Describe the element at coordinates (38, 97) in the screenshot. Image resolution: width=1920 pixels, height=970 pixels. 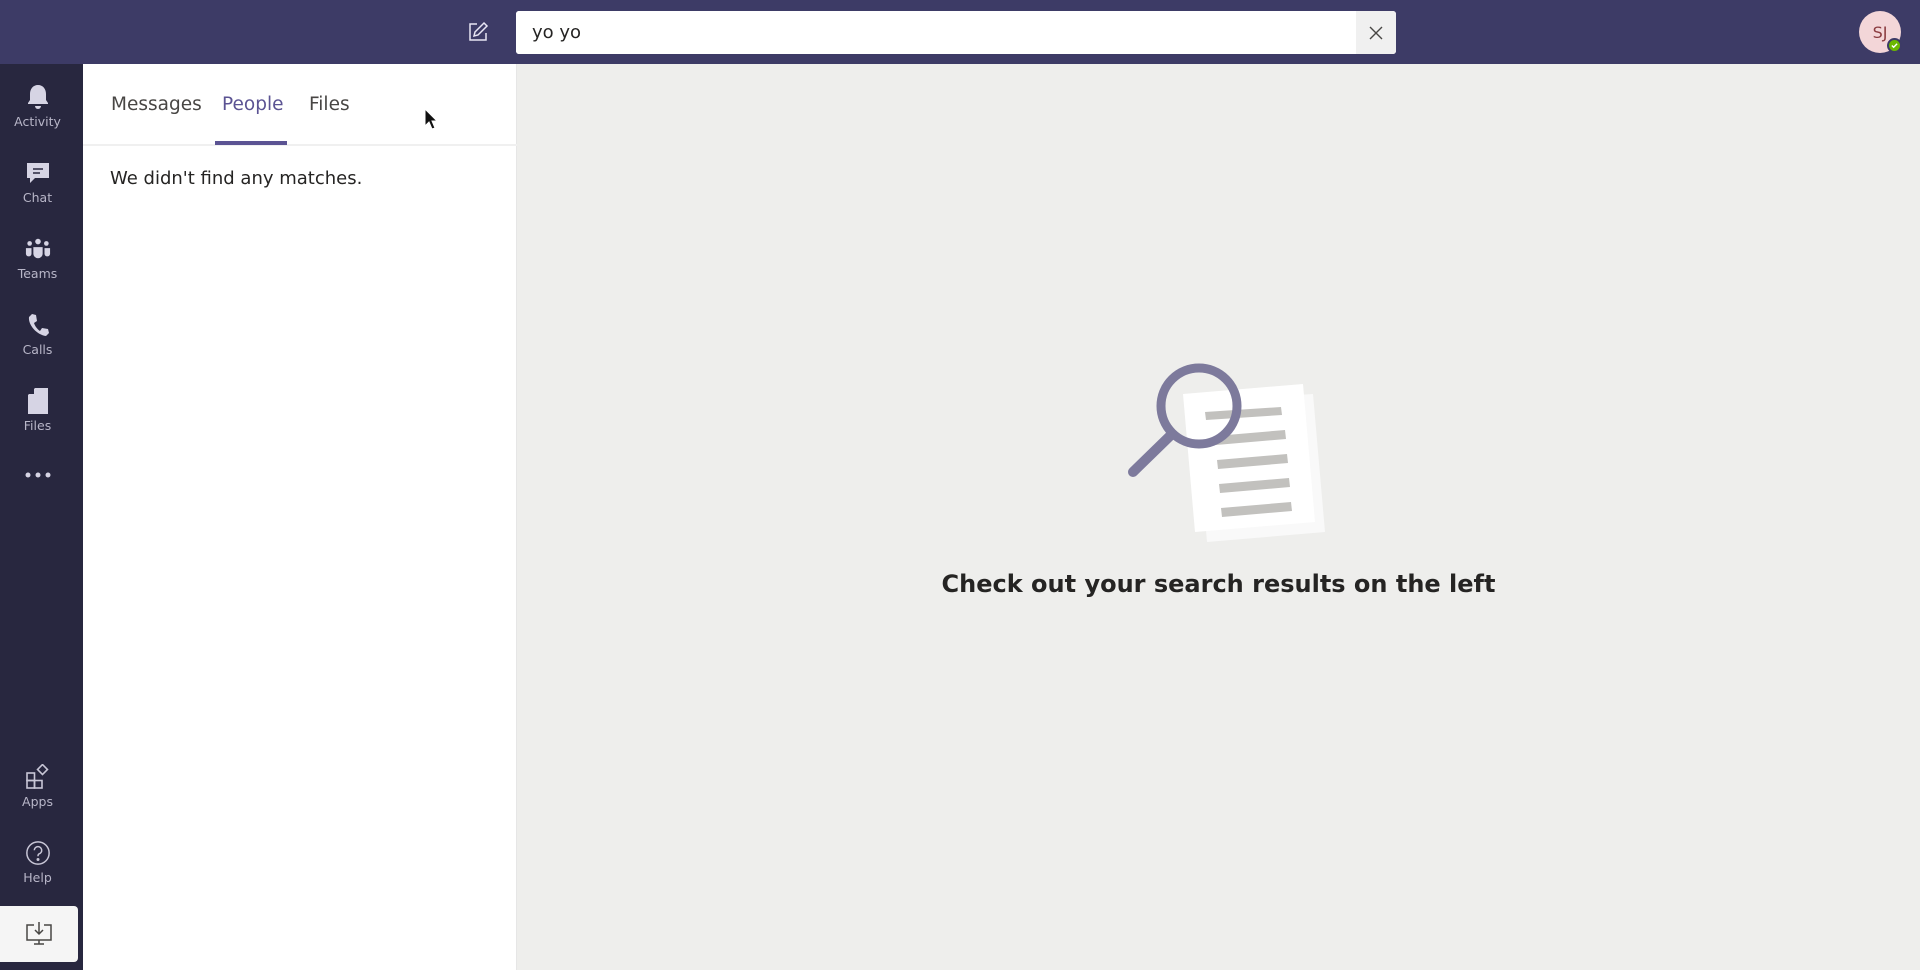
I see `bell-icon` at that location.